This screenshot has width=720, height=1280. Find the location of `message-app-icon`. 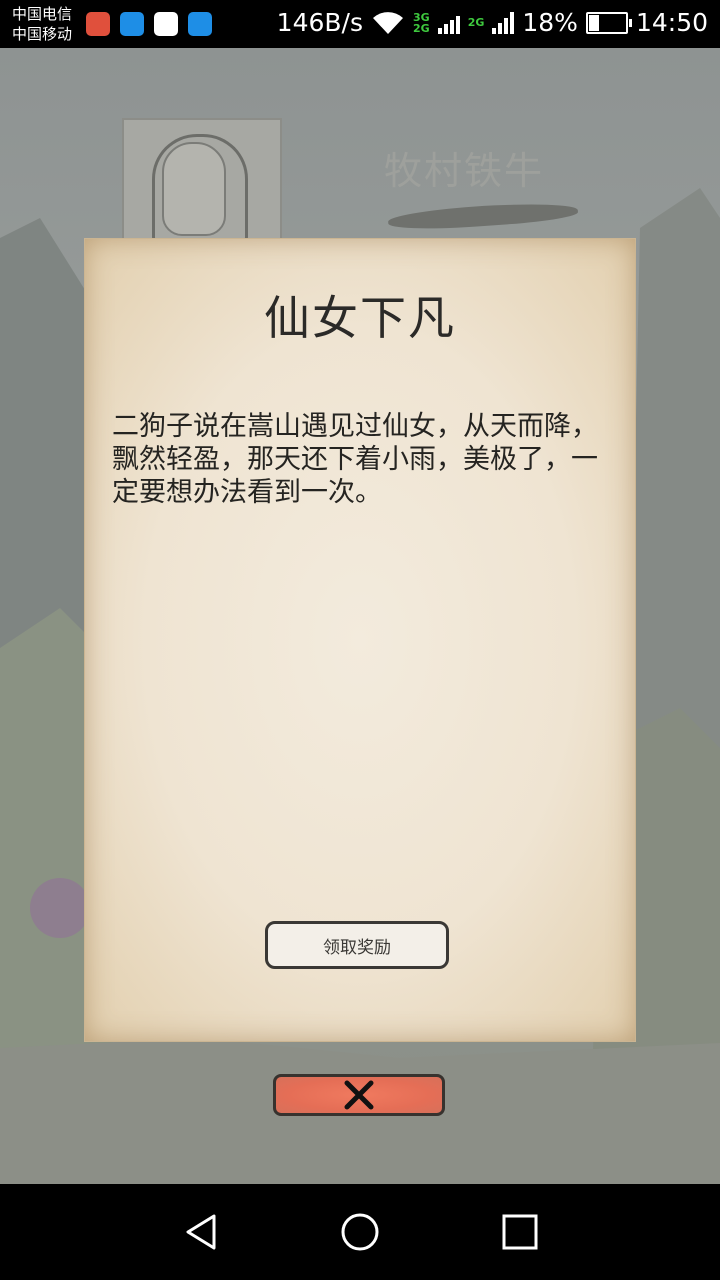

message-app-icon is located at coordinates (132, 24).